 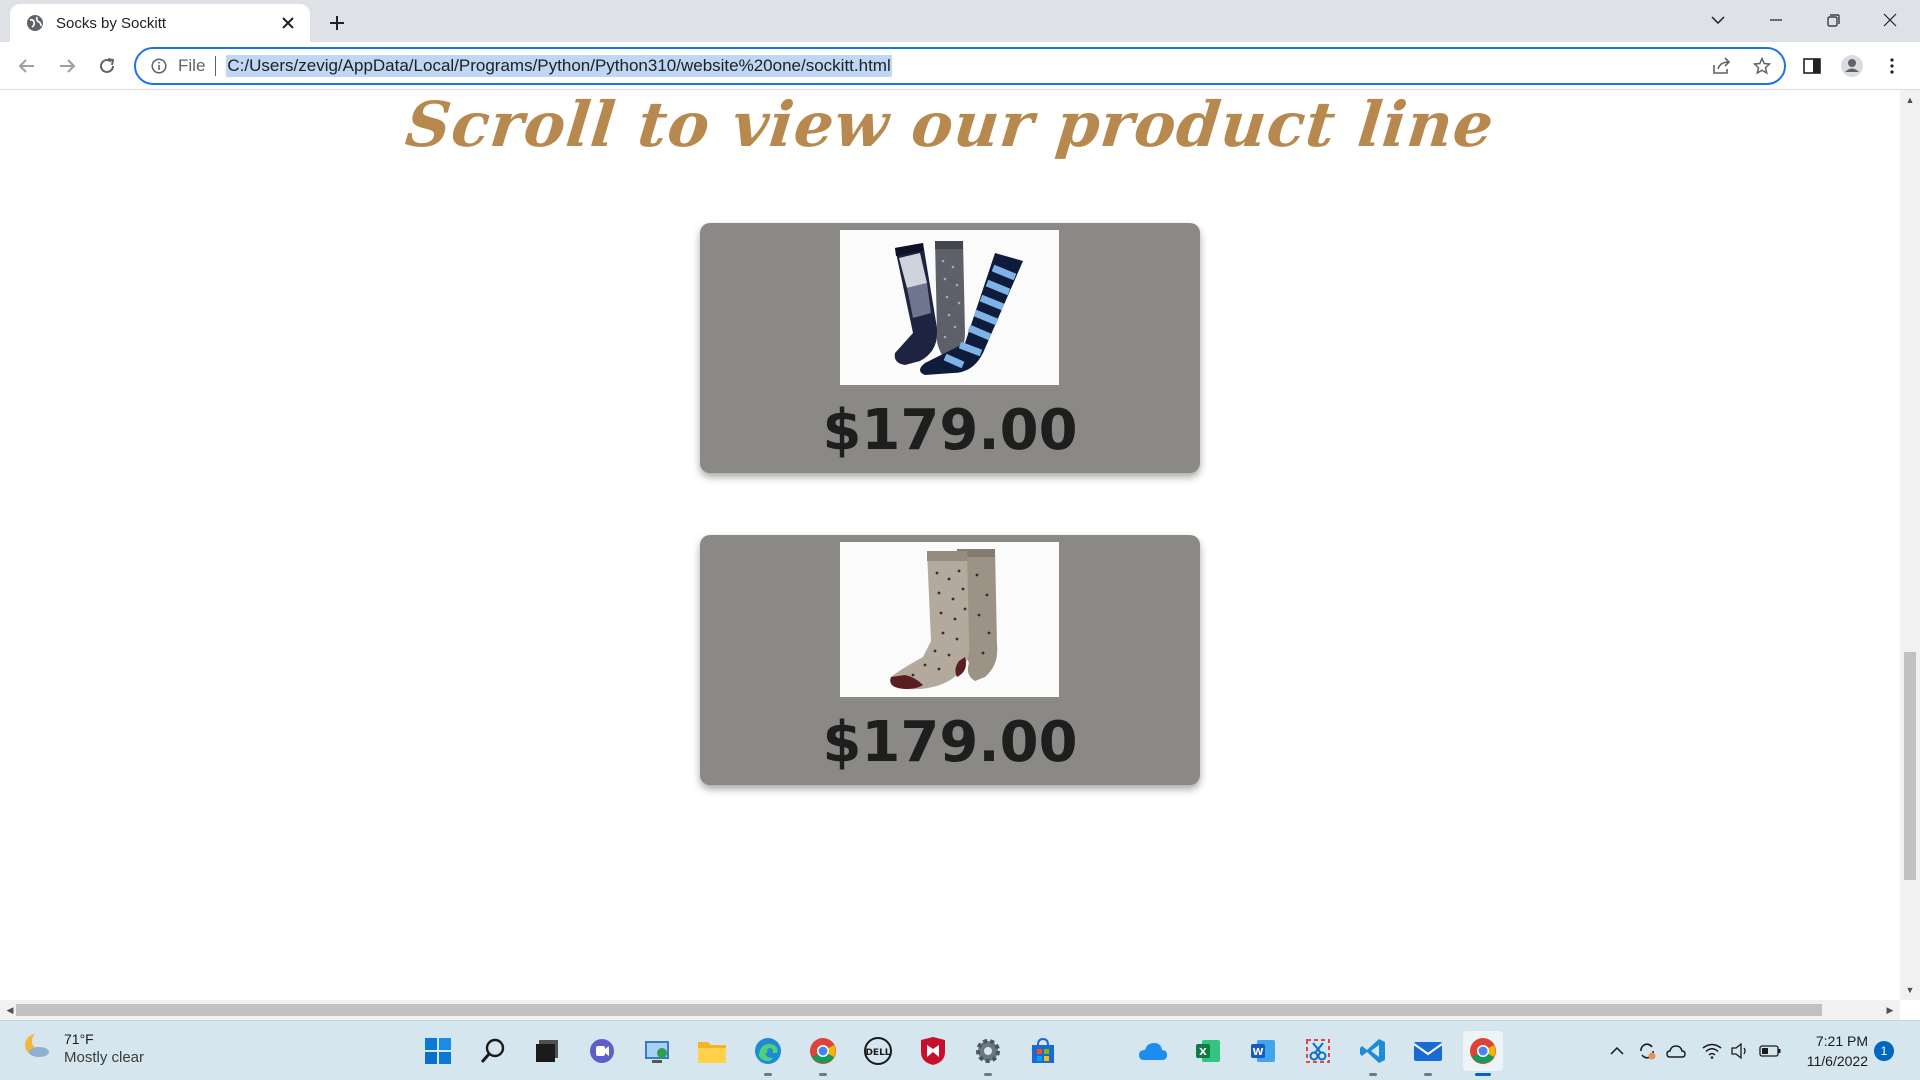 What do you see at coordinates (823, 1053) in the screenshot?
I see `chrome-icon` at bounding box center [823, 1053].